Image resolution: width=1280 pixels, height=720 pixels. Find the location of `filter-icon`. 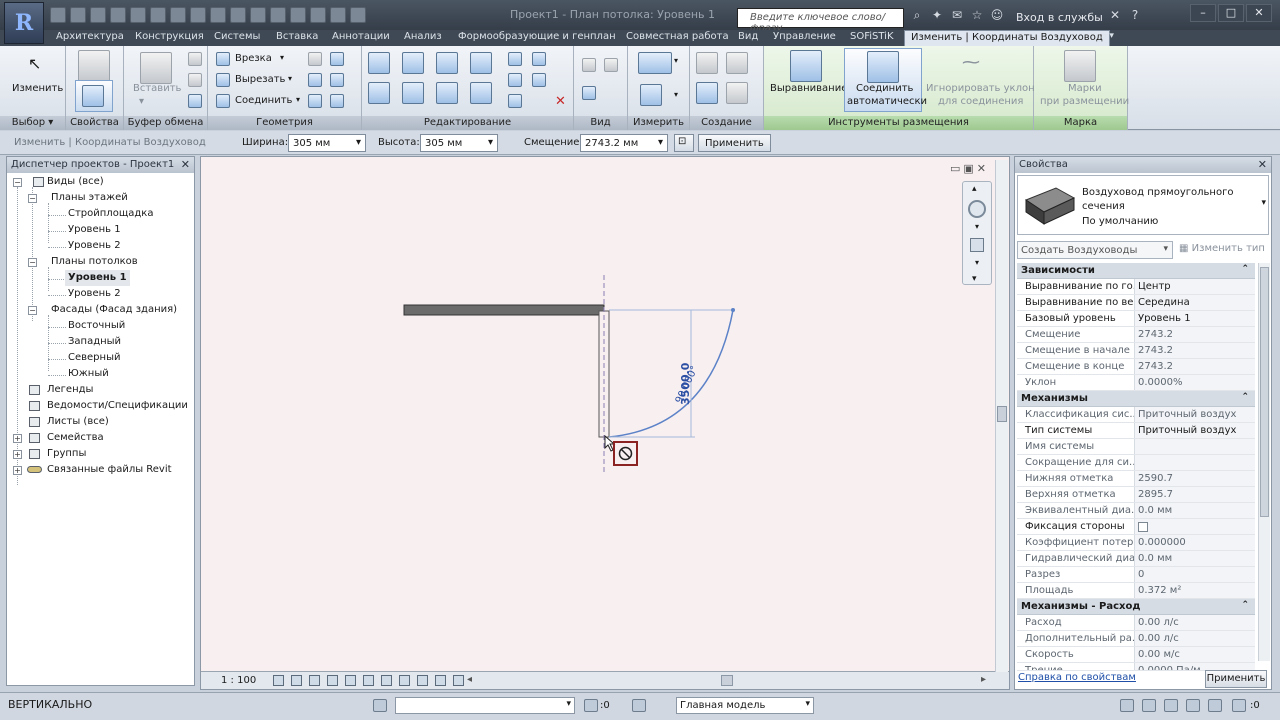

filter-icon is located at coordinates (1239, 705).